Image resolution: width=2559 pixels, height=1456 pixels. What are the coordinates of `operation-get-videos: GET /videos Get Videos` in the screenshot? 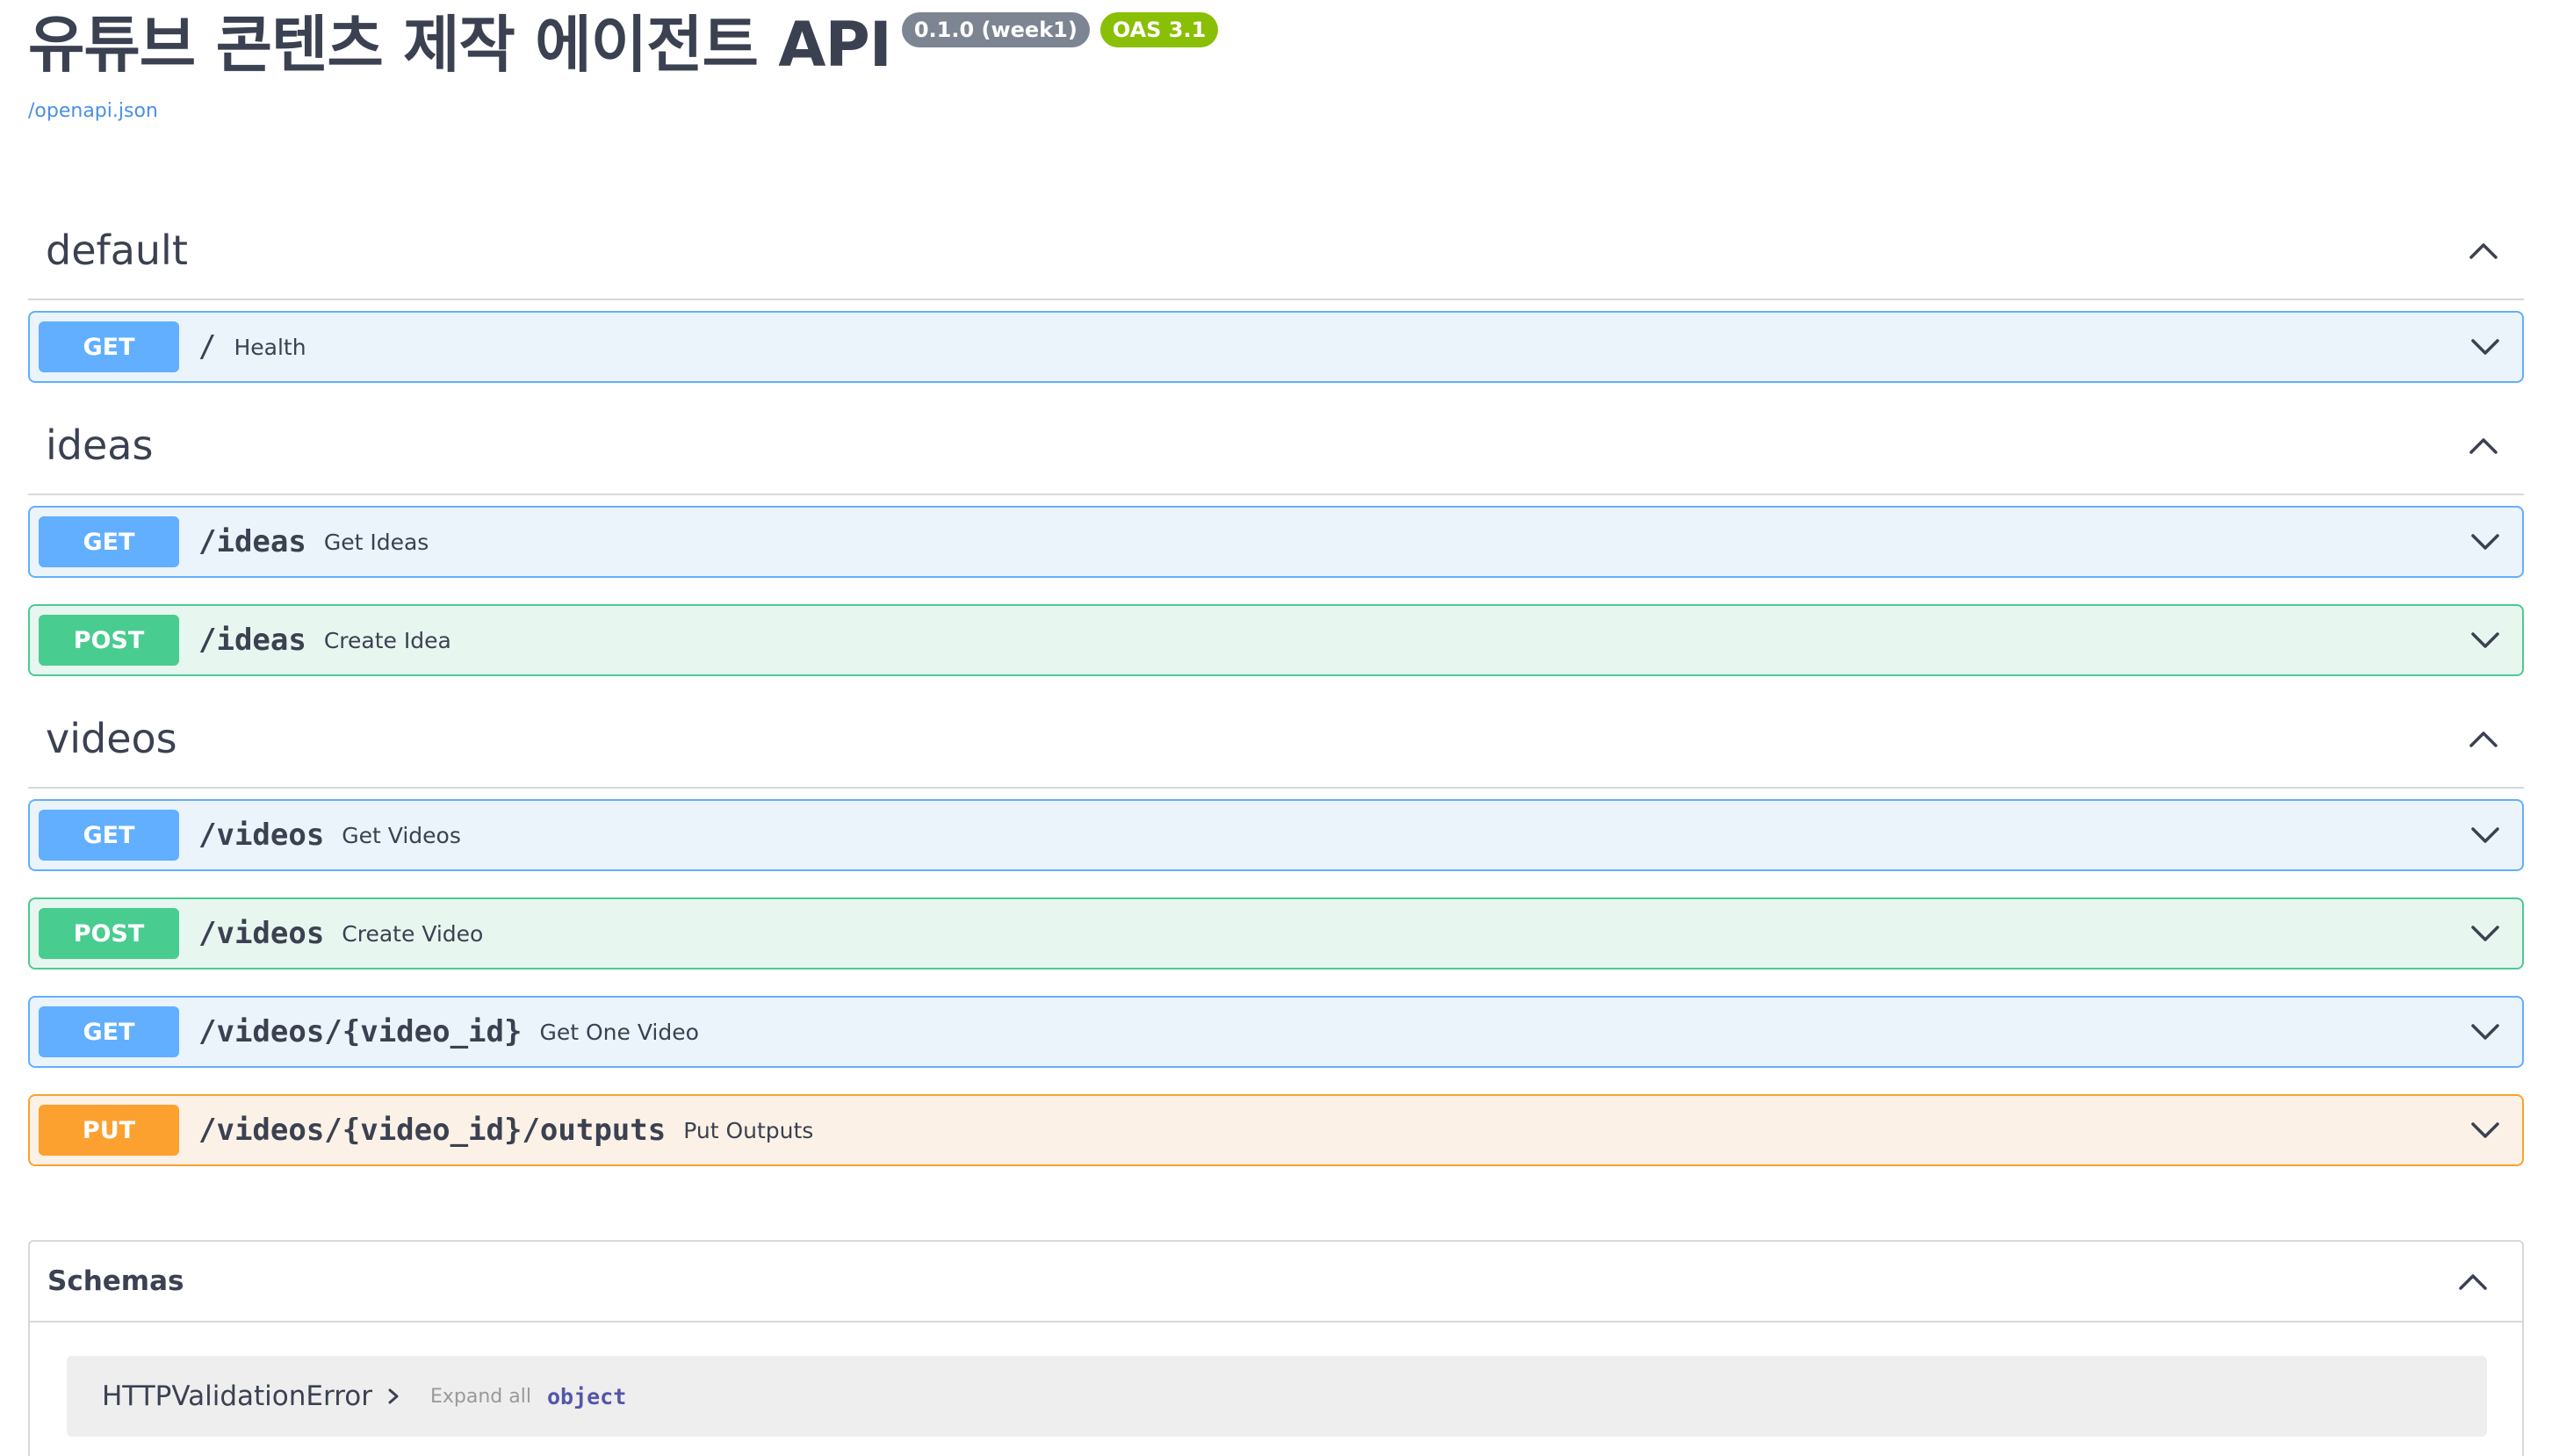 It's located at (1276, 835).